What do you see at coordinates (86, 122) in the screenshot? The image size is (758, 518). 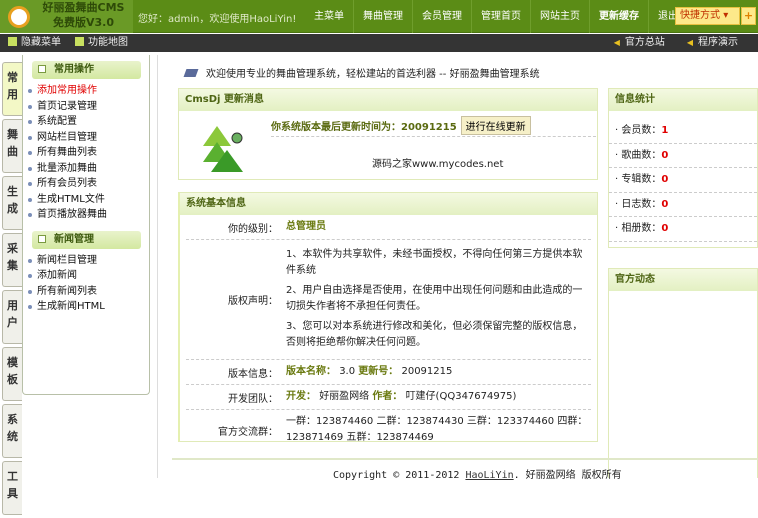 I see `sidebar-item: 系统配置` at bounding box center [86, 122].